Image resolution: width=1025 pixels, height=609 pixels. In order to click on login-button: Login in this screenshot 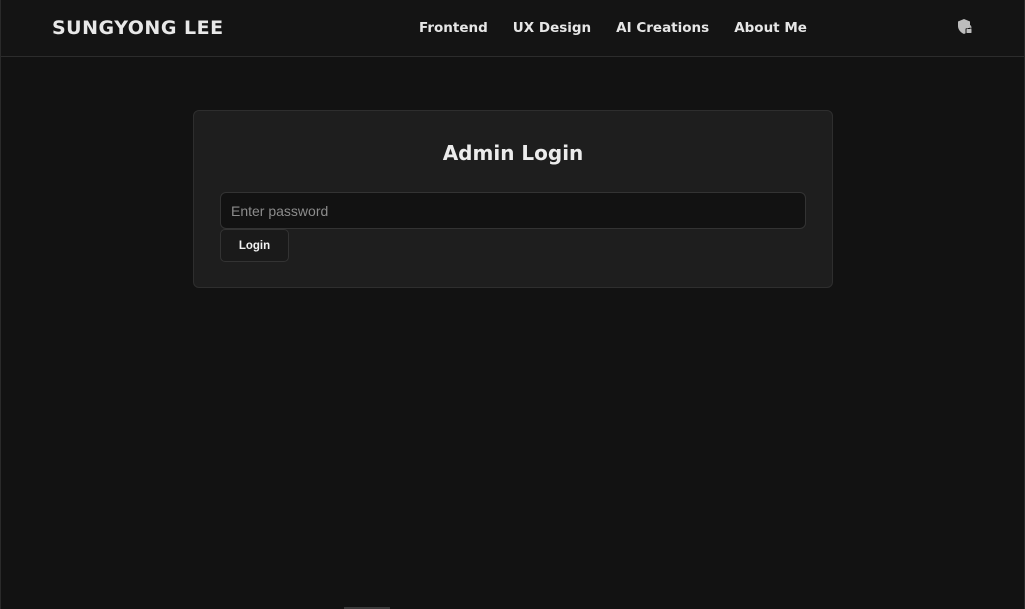, I will do `click(254, 245)`.